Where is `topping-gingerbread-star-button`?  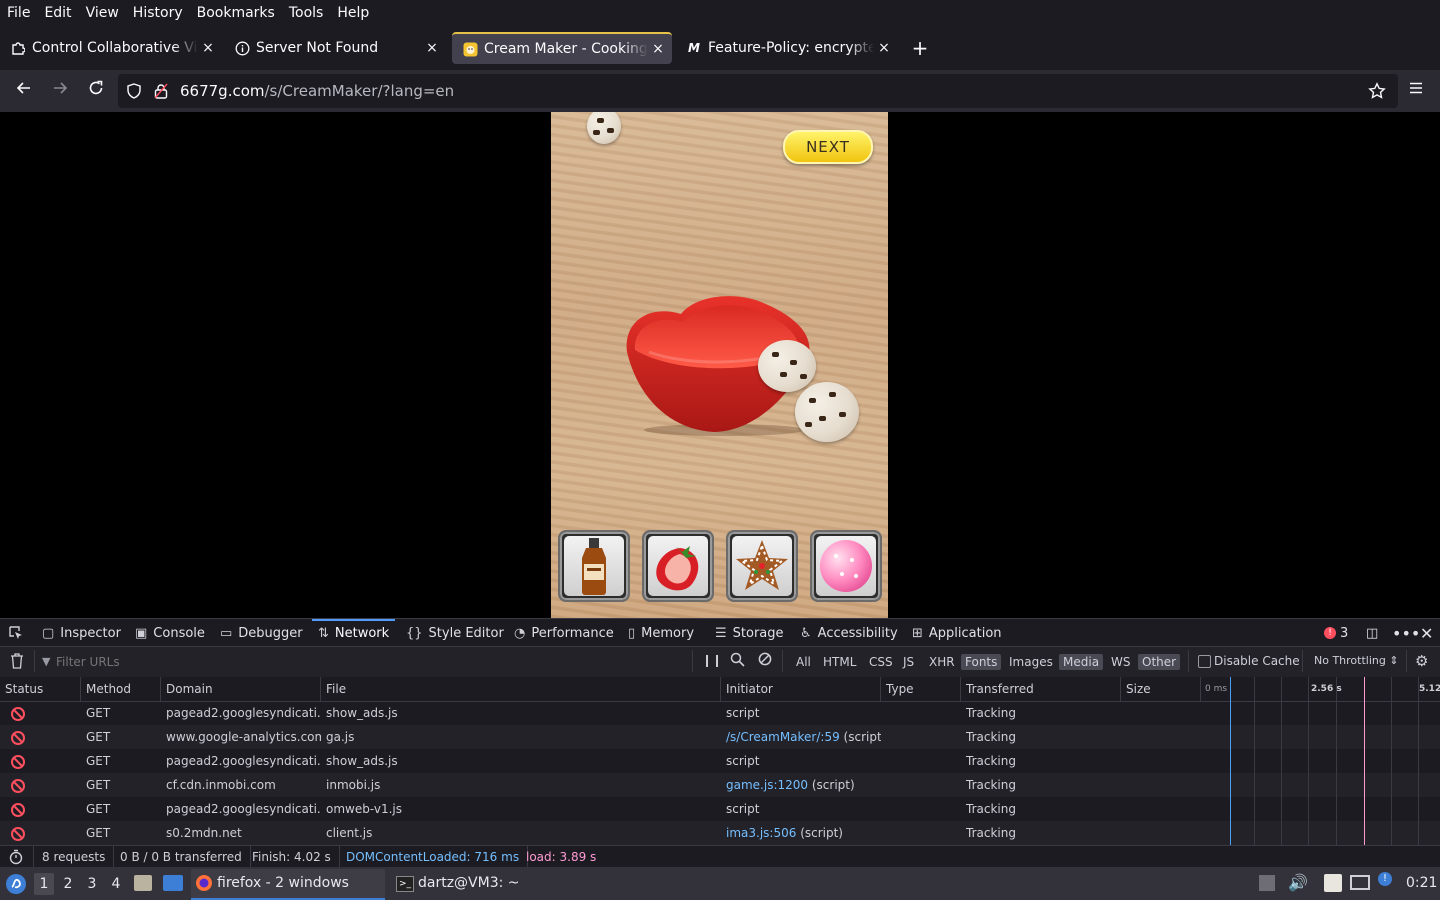
topping-gingerbread-star-button is located at coordinates (762, 566).